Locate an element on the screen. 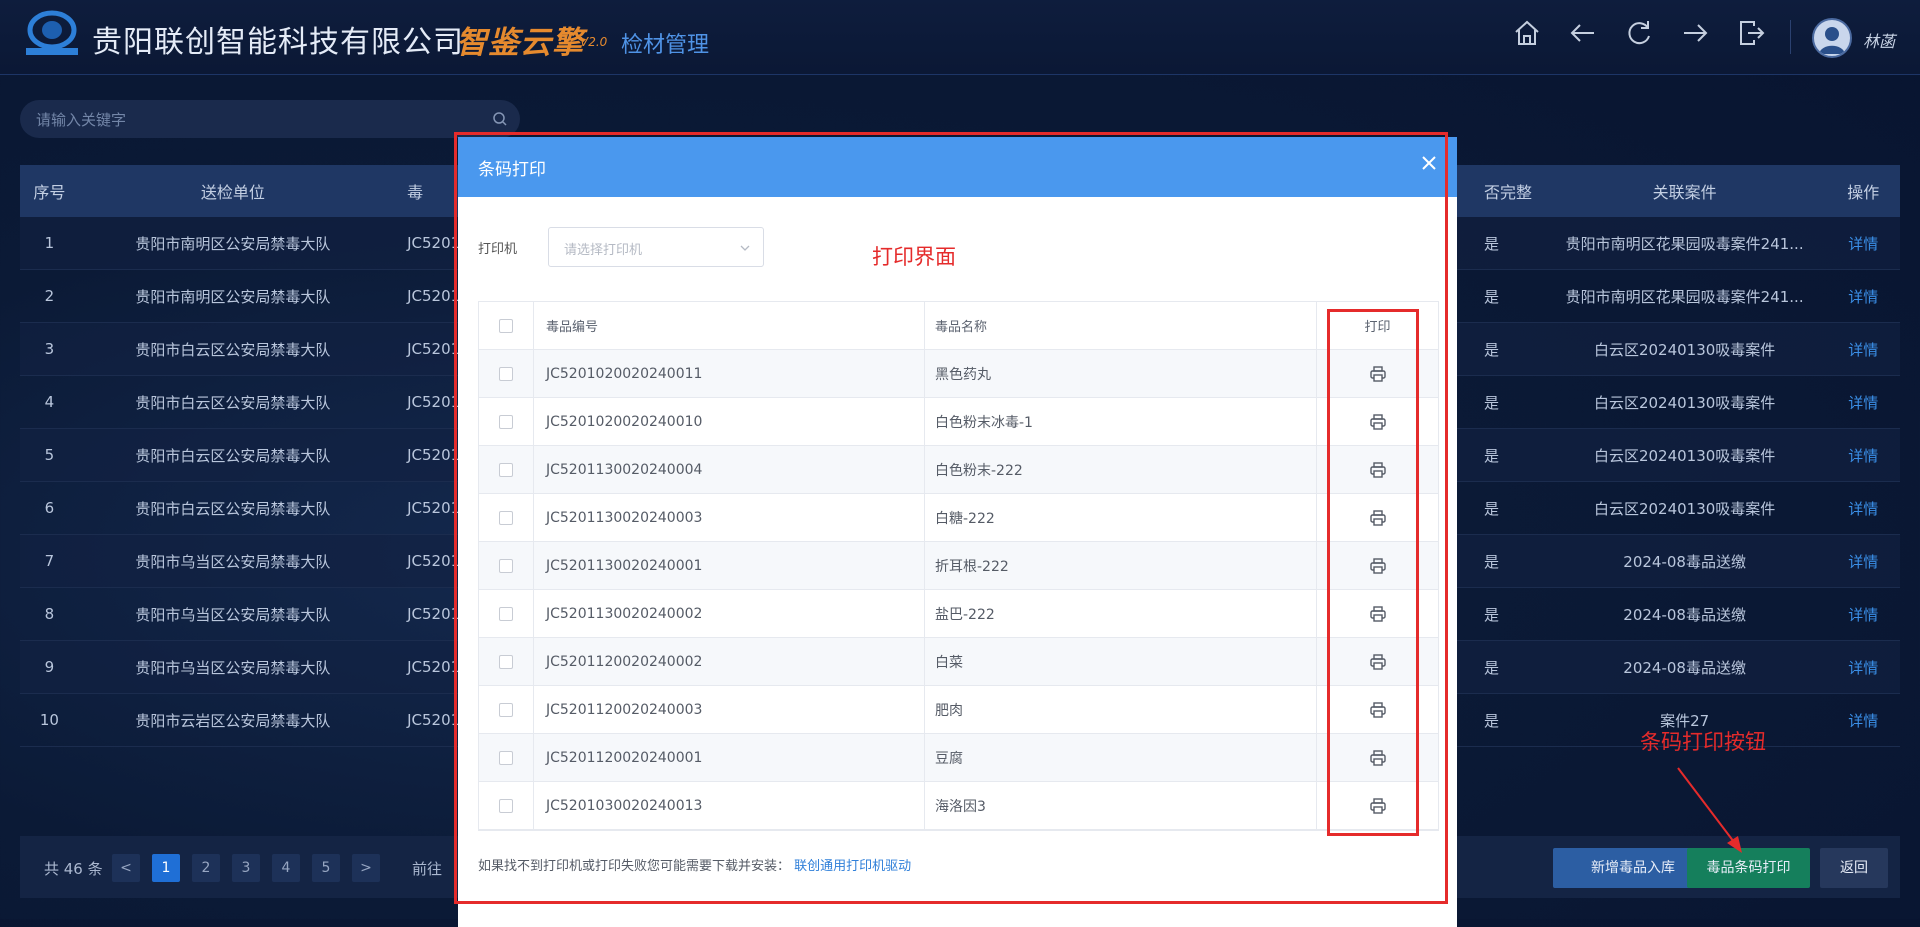 This screenshot has width=1920, height=927. row-index: 10 is located at coordinates (49, 720).